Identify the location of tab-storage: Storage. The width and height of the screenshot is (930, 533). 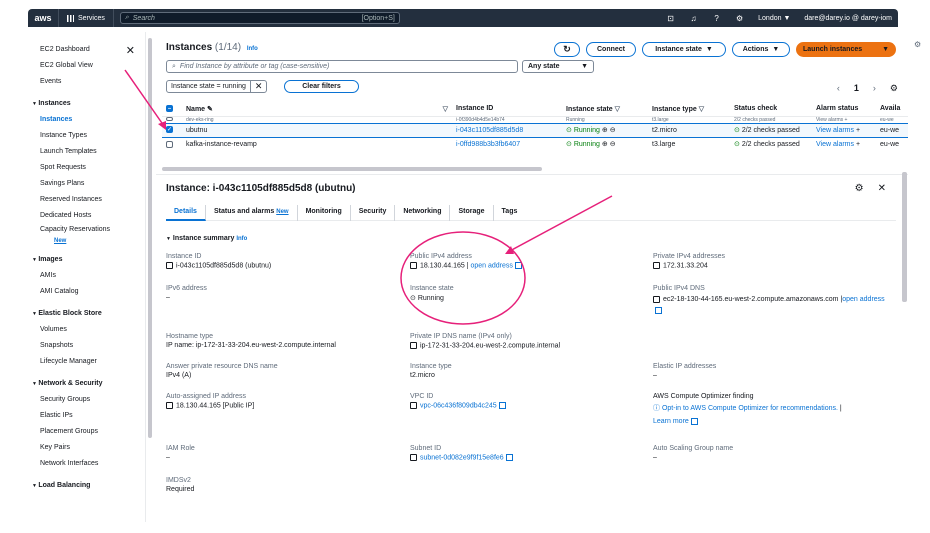
(472, 213).